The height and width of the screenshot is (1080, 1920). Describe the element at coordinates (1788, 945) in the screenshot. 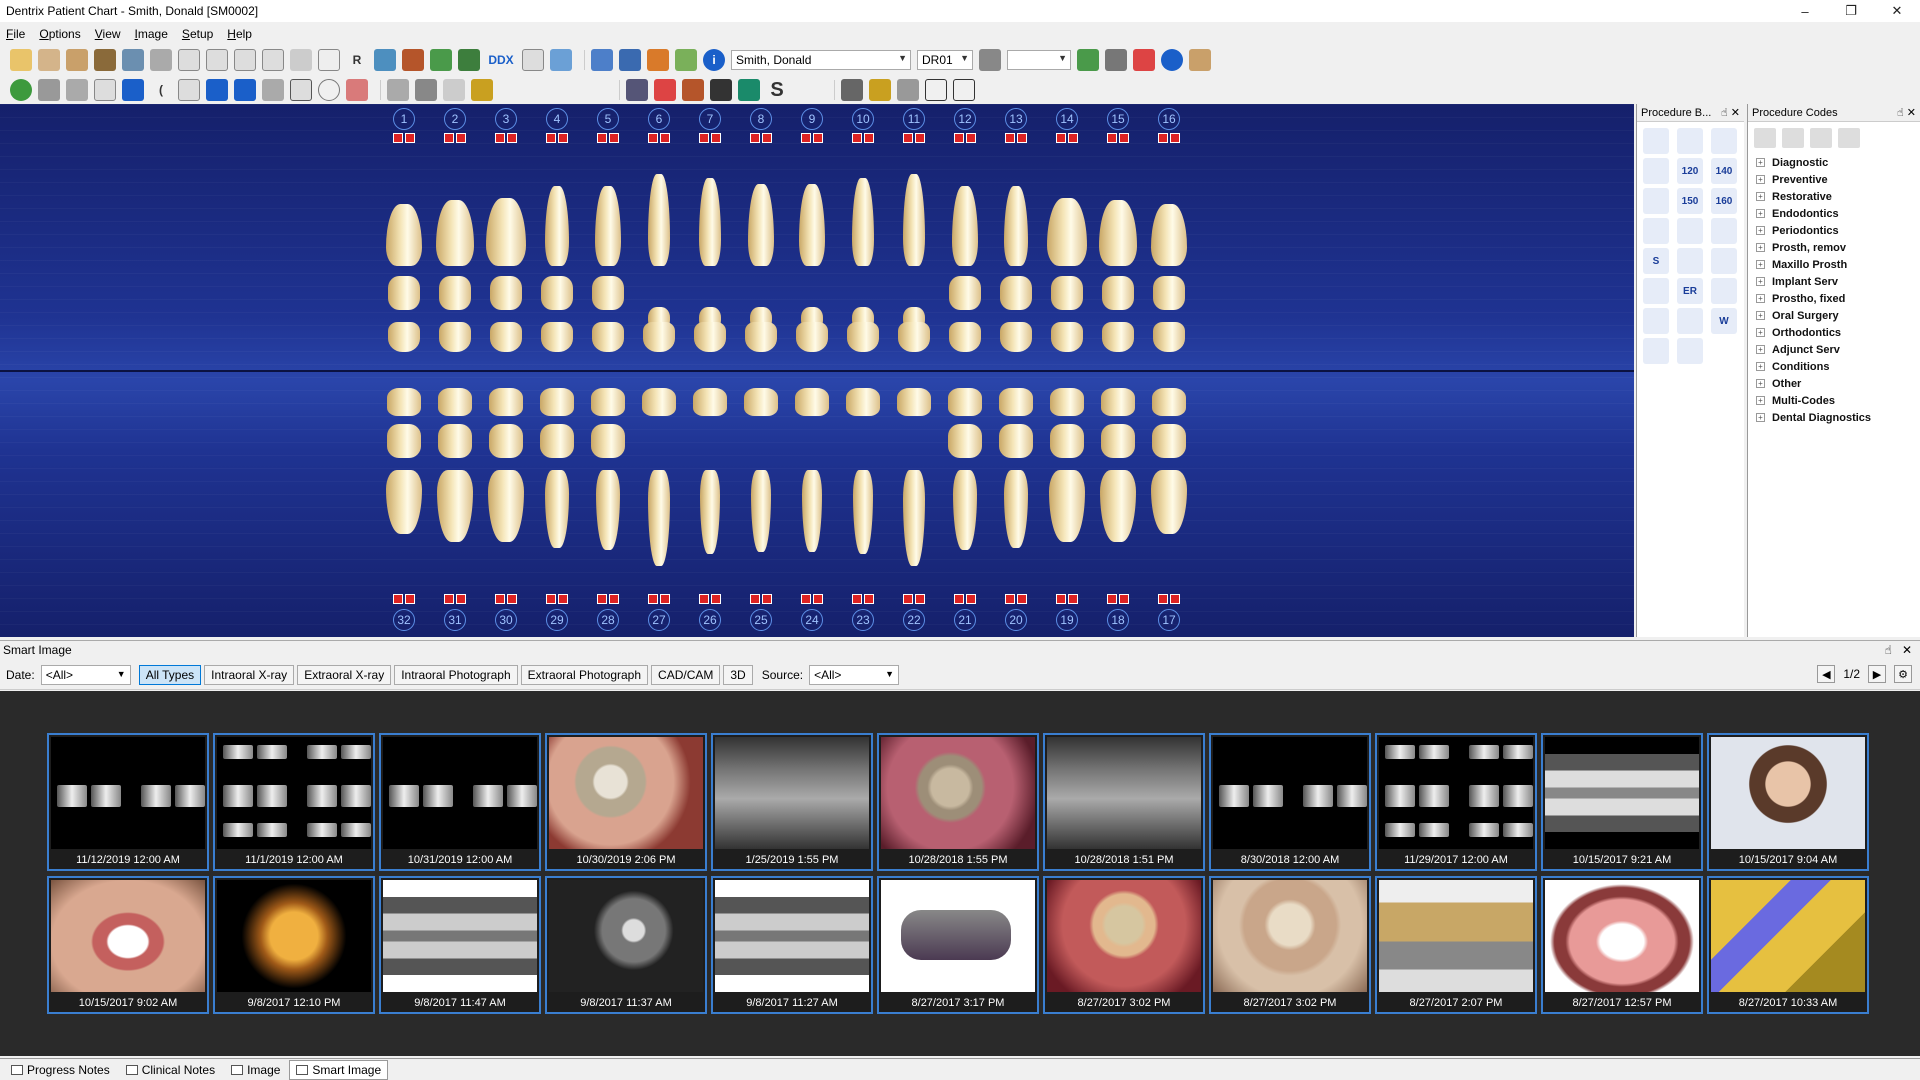

I see `crown-cad-thumb: 8/27/2017 10:33 AM` at that location.